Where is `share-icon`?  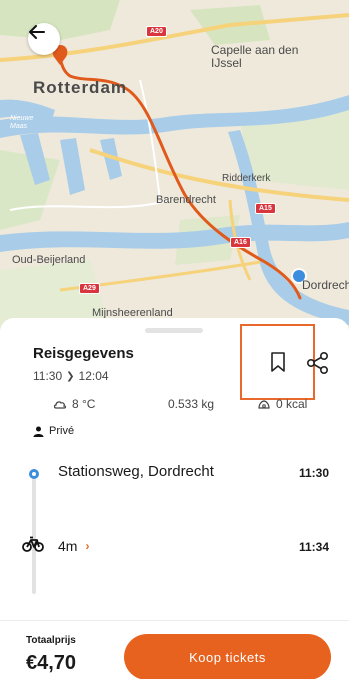
share-icon is located at coordinates (317, 363).